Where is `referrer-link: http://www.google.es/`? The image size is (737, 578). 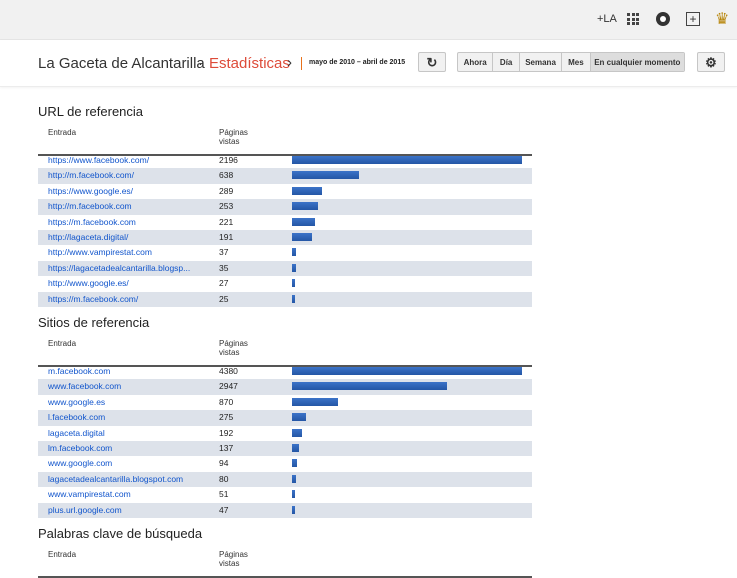
referrer-link: http://www.google.es/ is located at coordinates (128, 283).